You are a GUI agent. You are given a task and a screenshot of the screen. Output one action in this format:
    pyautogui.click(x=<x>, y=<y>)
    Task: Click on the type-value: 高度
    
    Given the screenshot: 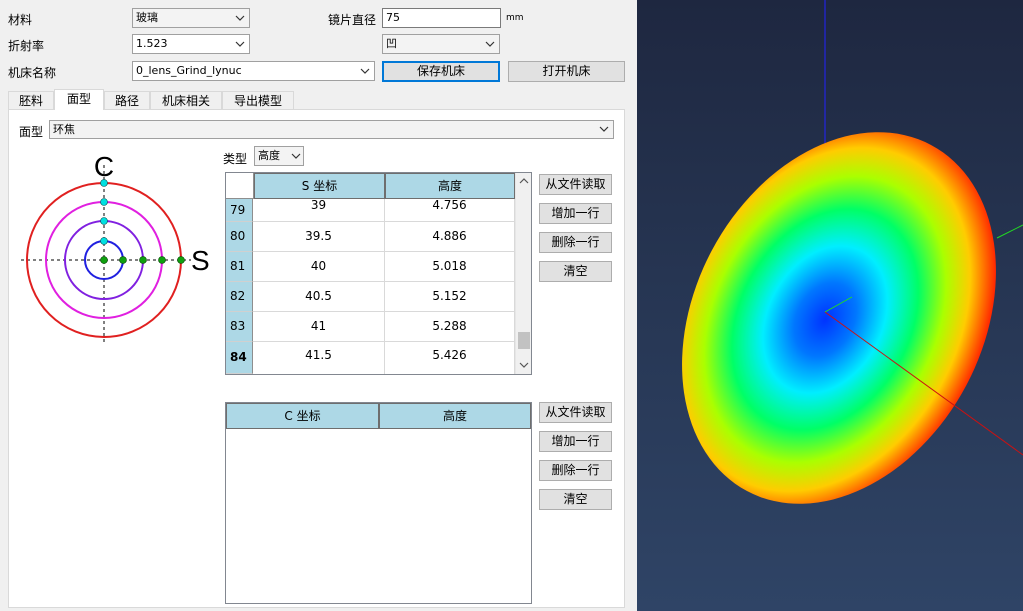 What is the action you would take?
    pyautogui.click(x=269, y=155)
    